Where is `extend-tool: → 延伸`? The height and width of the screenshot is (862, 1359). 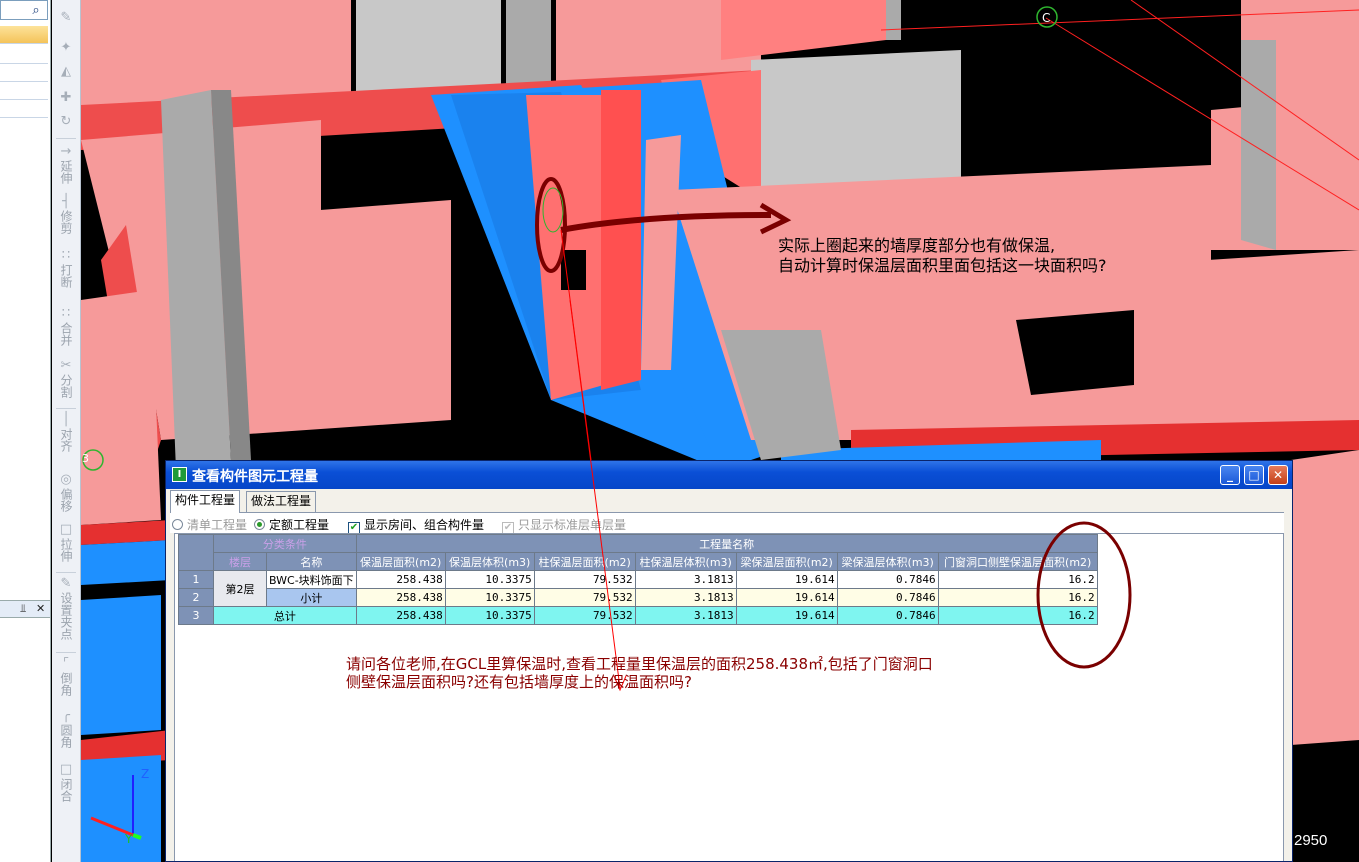 extend-tool: → 延伸 is located at coordinates (66, 165).